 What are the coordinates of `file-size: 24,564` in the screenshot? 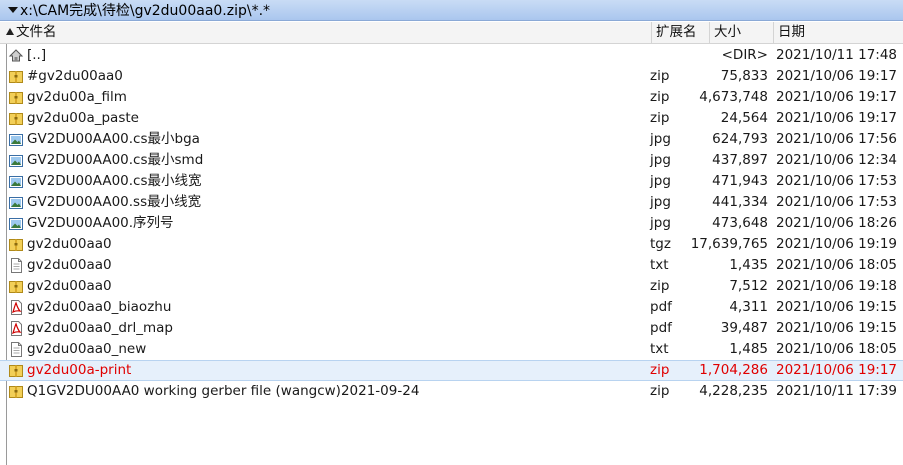 It's located at (744, 118).